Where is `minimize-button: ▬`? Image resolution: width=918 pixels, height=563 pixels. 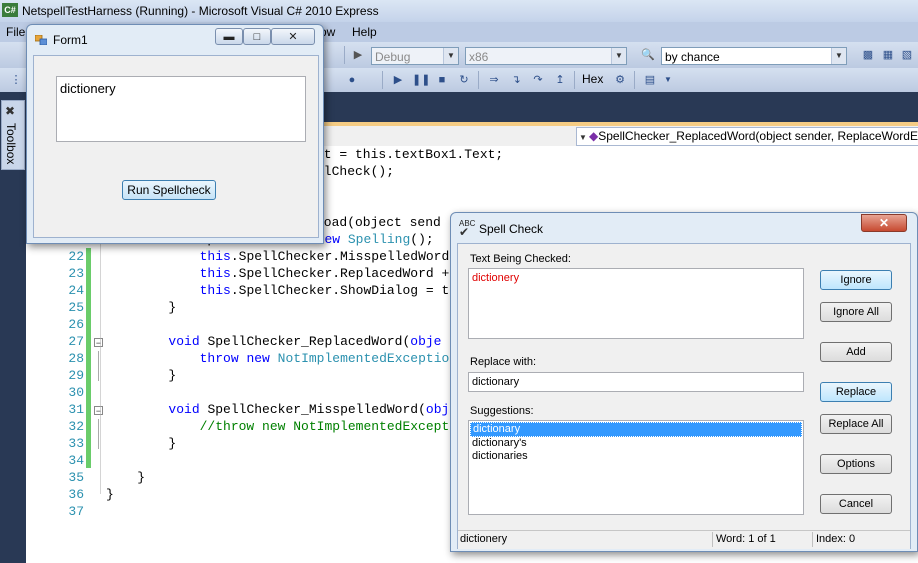
minimize-button: ▬ is located at coordinates (229, 36).